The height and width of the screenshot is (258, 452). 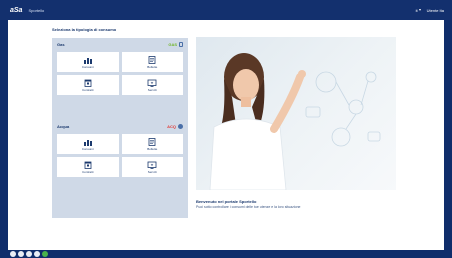 I want to click on gas-badge: GAS, so click(x=175, y=44).